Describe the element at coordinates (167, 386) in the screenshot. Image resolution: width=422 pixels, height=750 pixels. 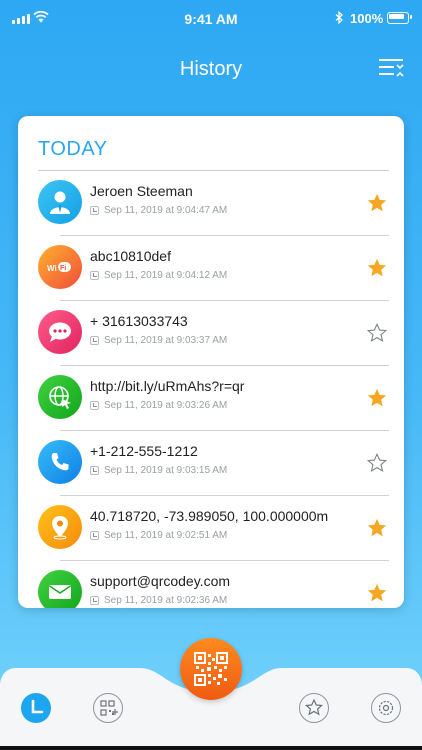
I see `history-item-title: http://bit.ly/uRmAhs?r=qr` at that location.